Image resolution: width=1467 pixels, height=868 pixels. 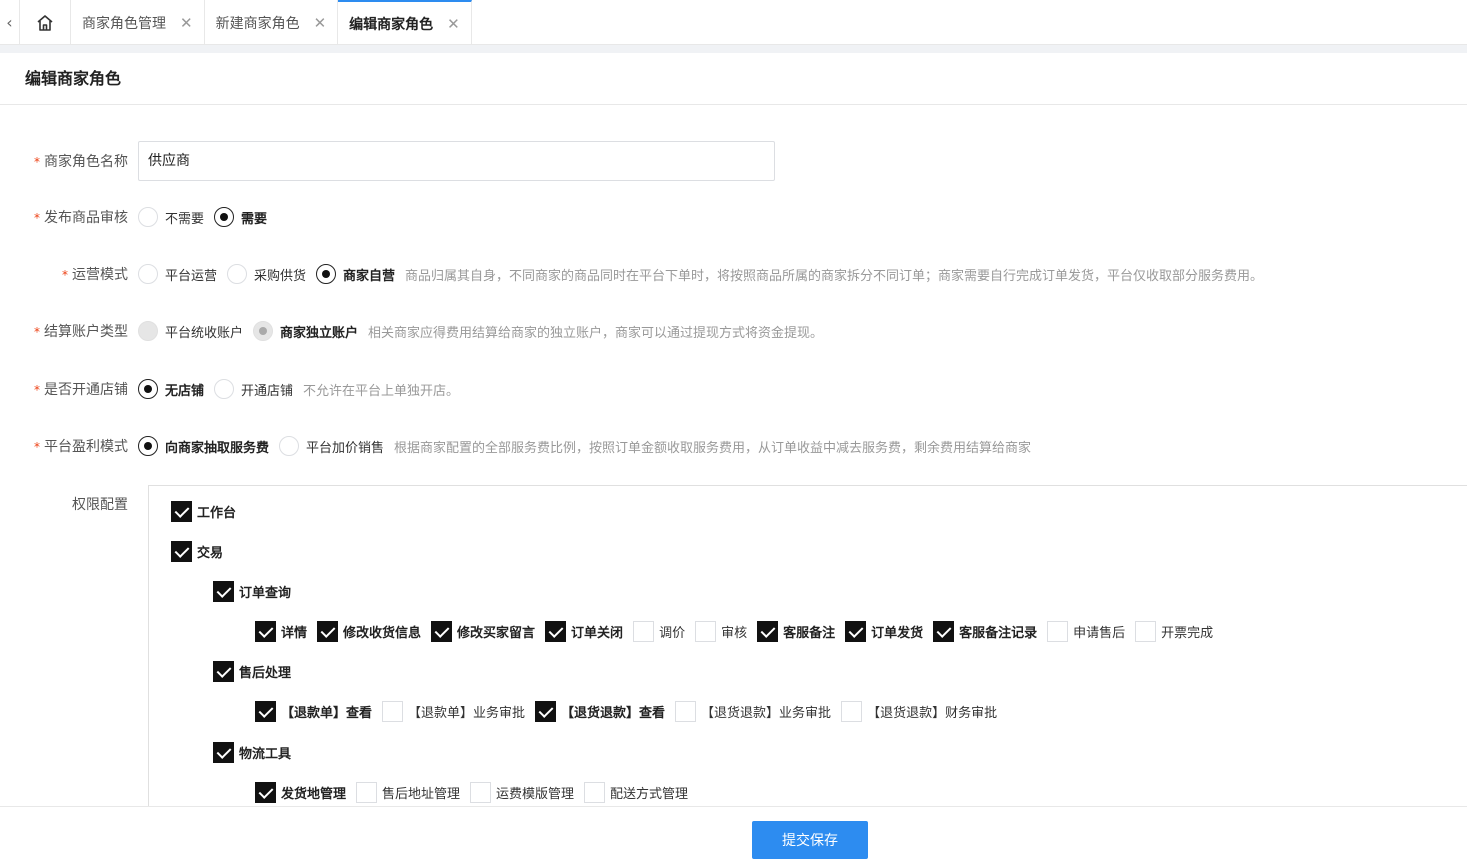 I want to click on perm-item-checkbox: 详情, so click(x=281, y=631).